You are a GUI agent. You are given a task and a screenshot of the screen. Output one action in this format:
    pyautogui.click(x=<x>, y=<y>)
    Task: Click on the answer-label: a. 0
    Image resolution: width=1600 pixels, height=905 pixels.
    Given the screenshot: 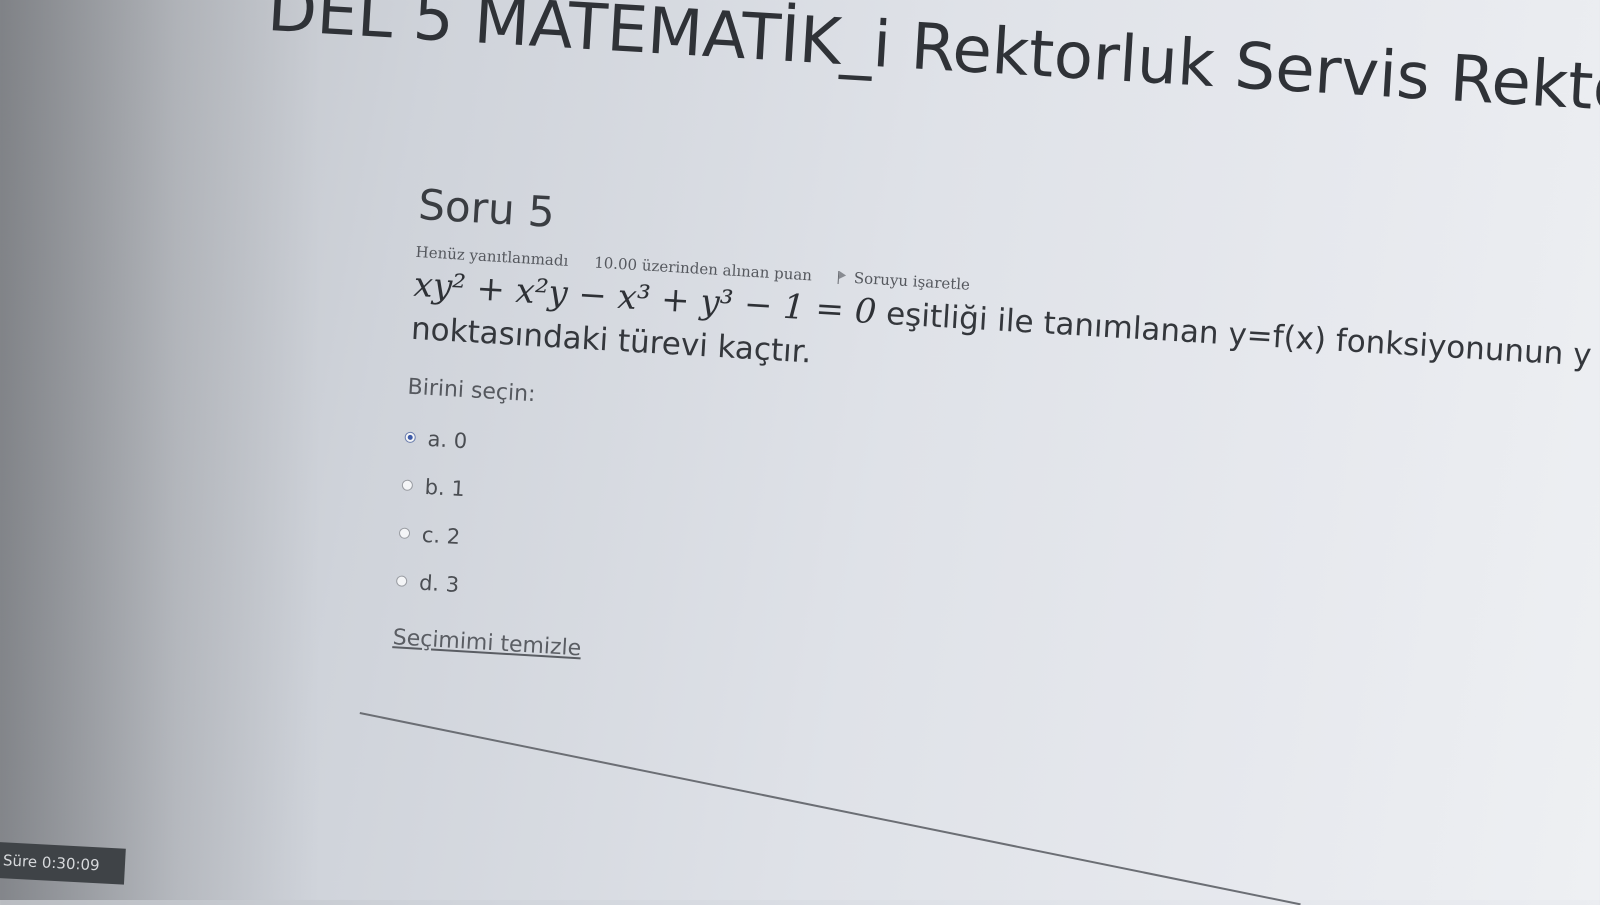 What is the action you would take?
    pyautogui.click(x=447, y=439)
    